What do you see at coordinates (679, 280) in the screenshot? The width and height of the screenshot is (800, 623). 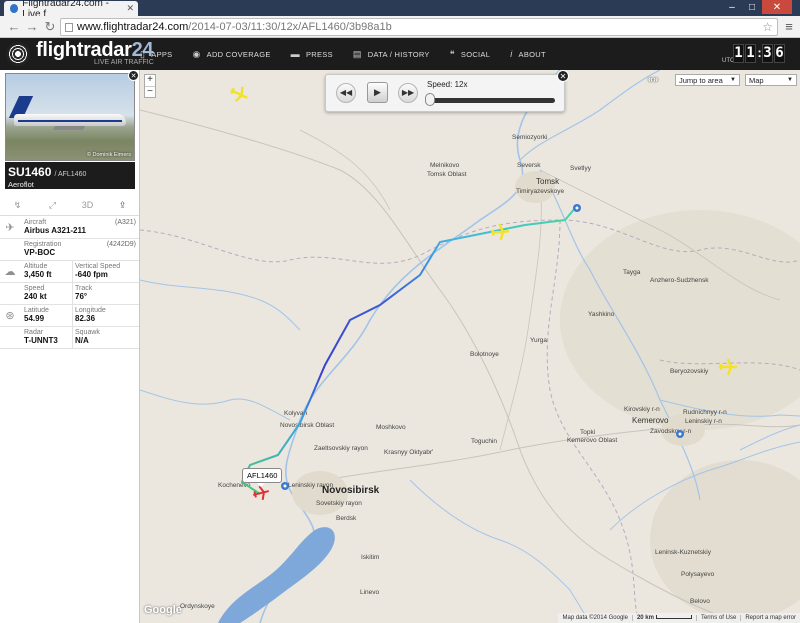 I see `place-label: Anzhero-Sudzhensk` at bounding box center [679, 280].